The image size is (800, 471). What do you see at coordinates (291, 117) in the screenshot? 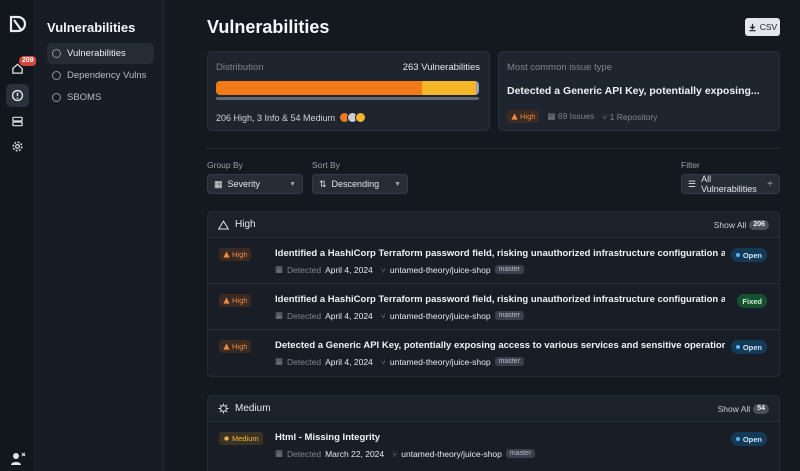
I see `distribution-summary: 206 High, 3 Info & 54 Medium` at bounding box center [291, 117].